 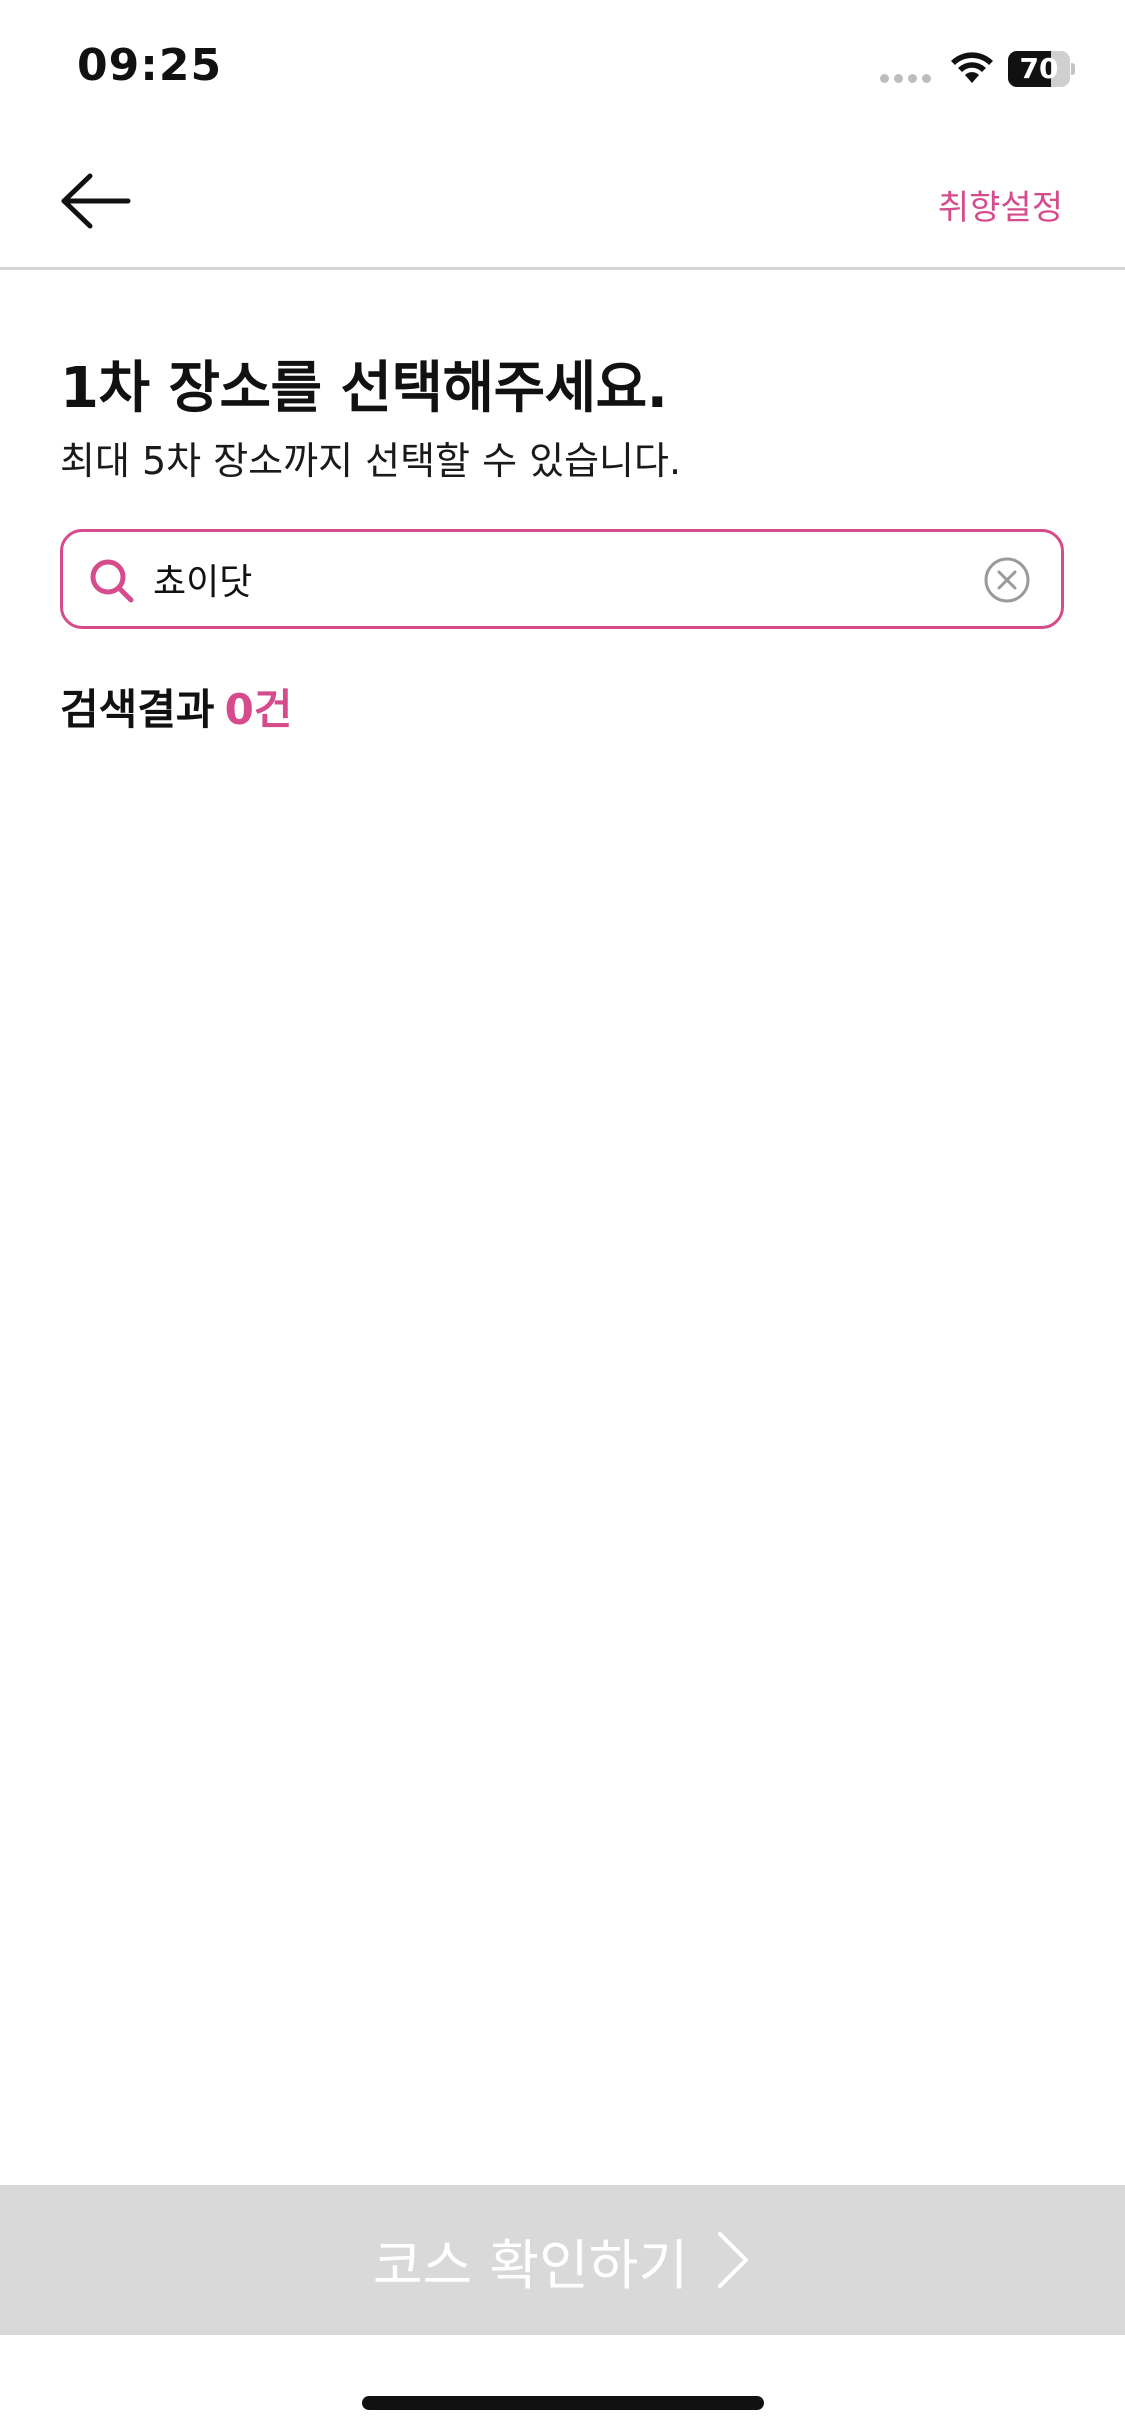 I want to click on home-indicator, so click(x=563, y=2403).